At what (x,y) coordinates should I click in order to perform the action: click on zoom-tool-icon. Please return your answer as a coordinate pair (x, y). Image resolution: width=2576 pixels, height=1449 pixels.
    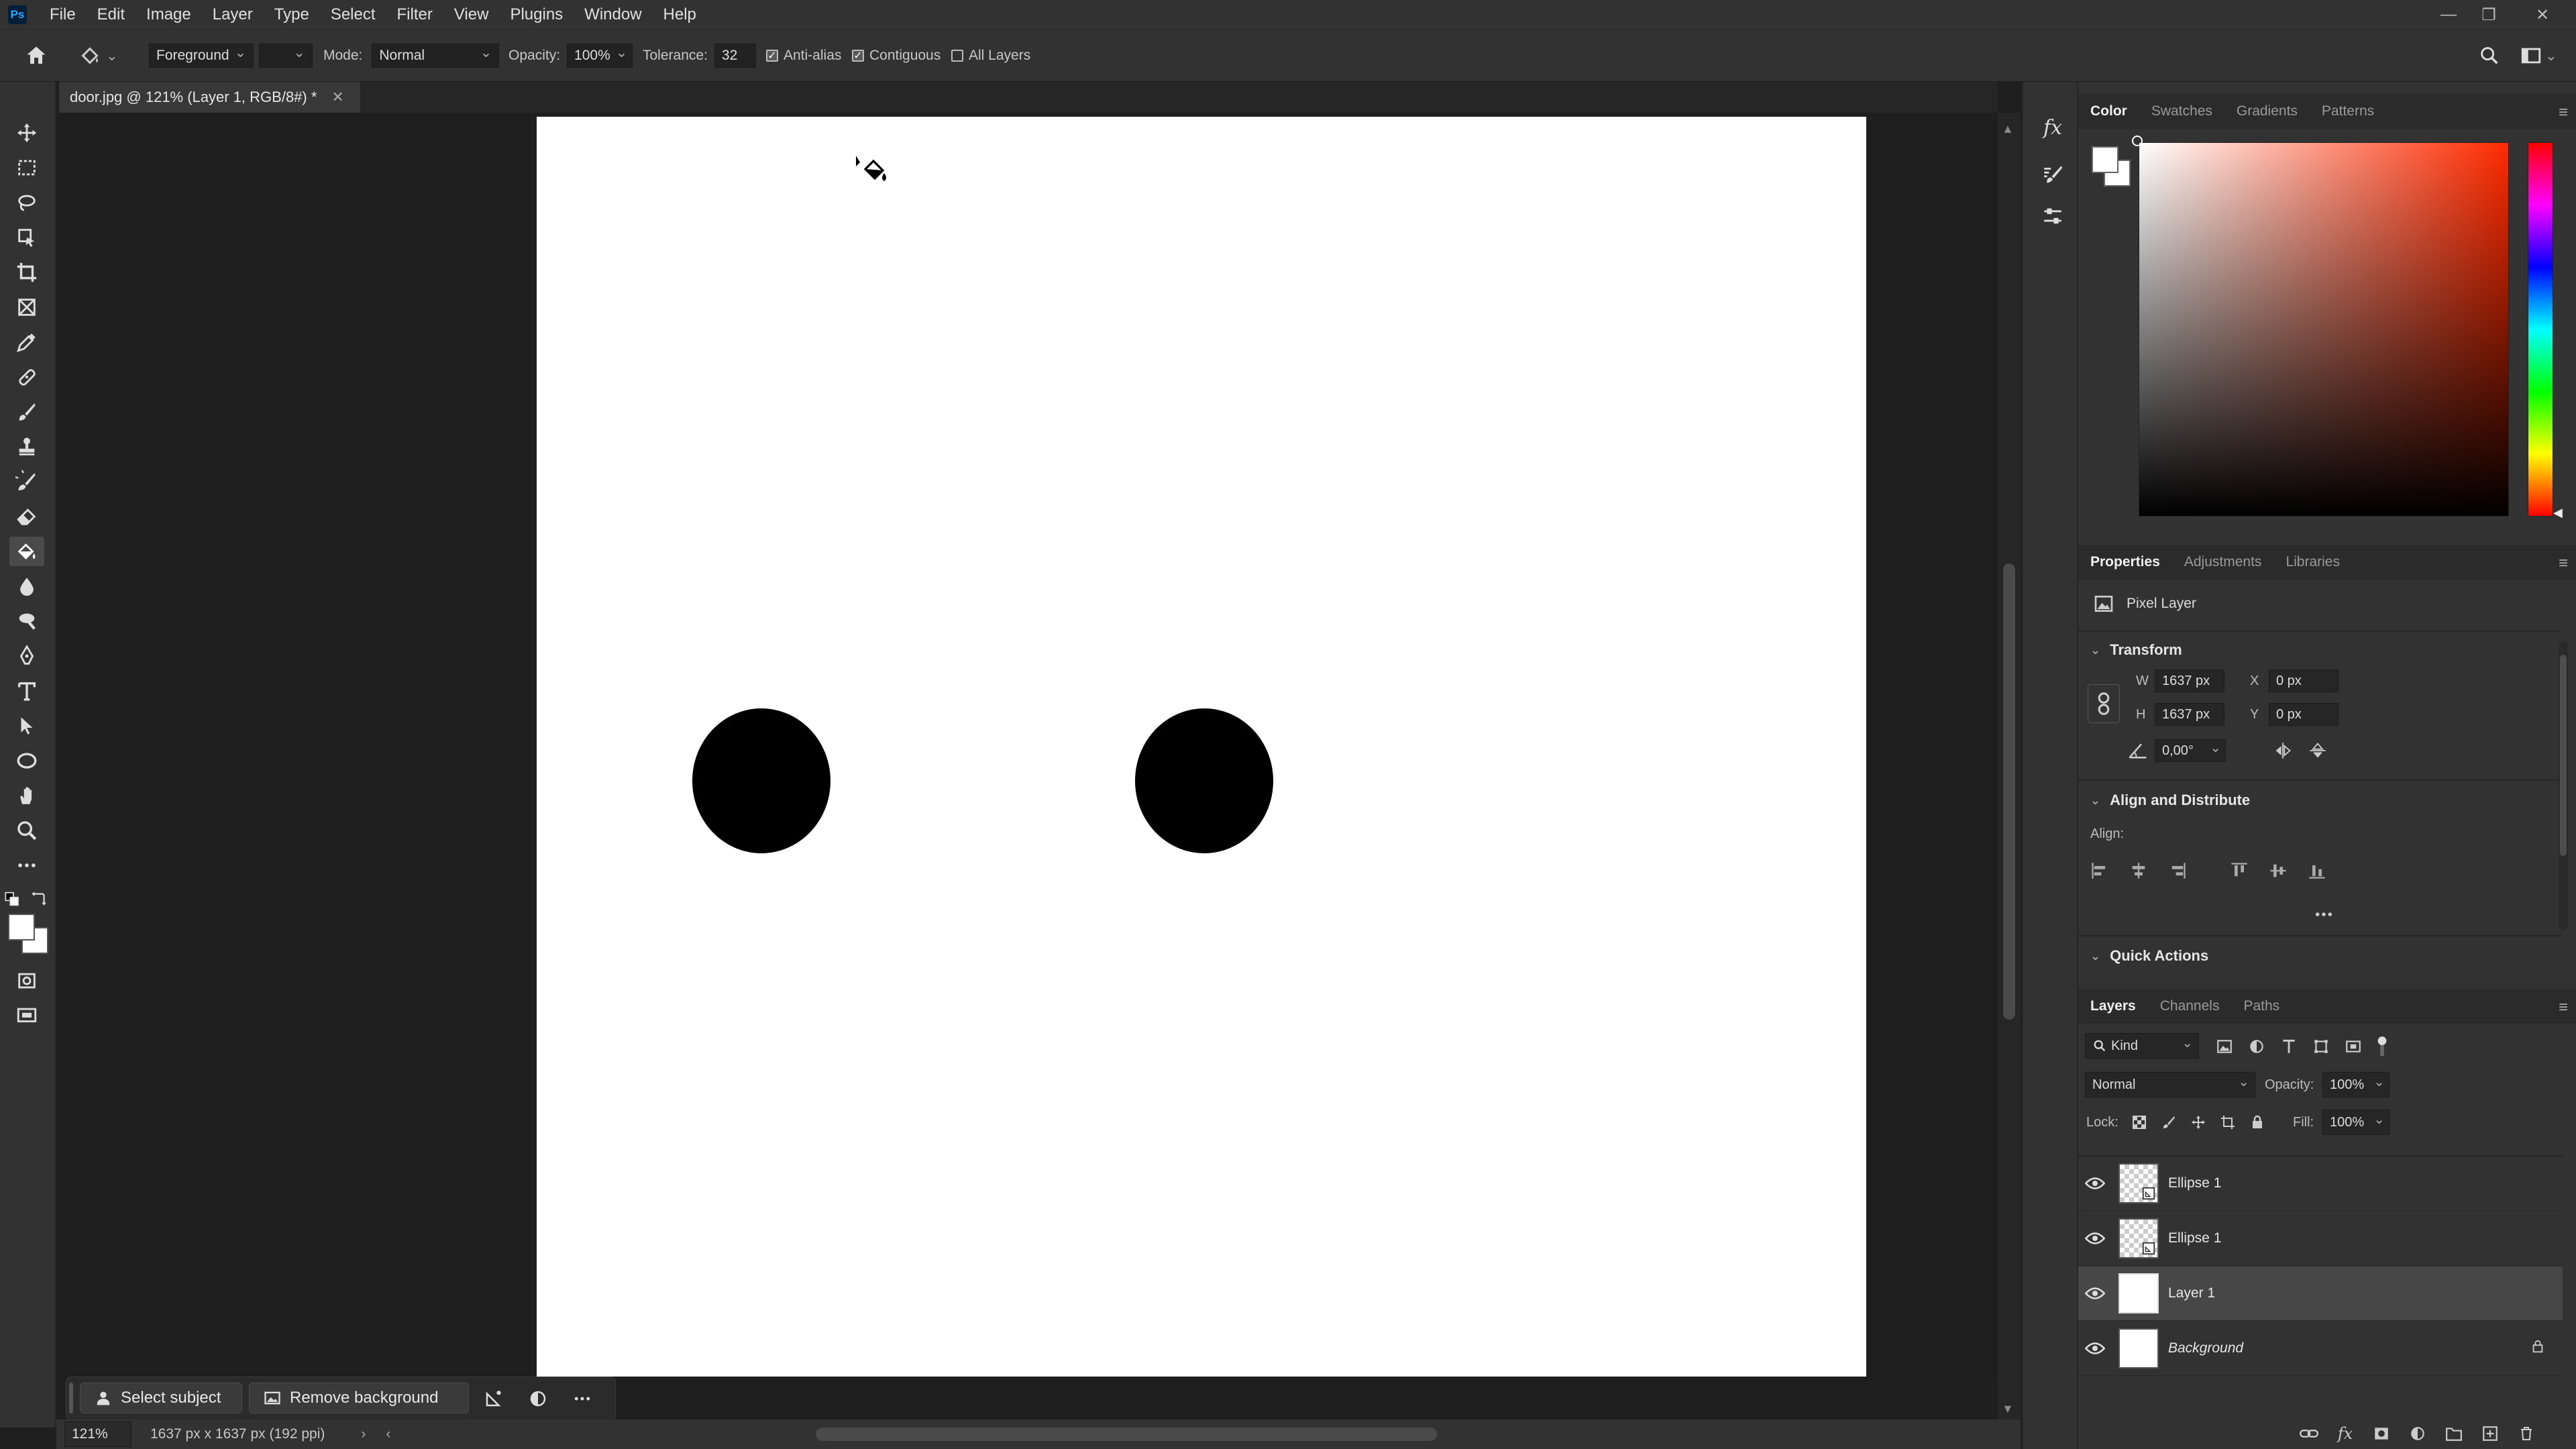
    Looking at the image, I should click on (26, 830).